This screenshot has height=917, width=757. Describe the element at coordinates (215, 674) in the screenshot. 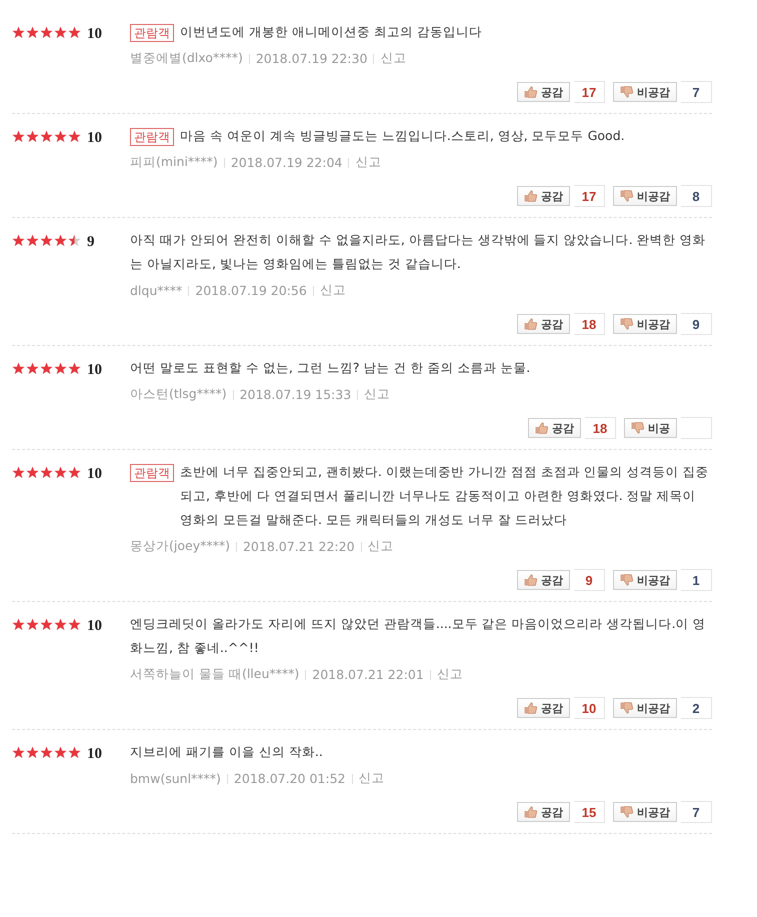

I see `author: 서쪽하늘이 물들 때(lleu****)` at that location.